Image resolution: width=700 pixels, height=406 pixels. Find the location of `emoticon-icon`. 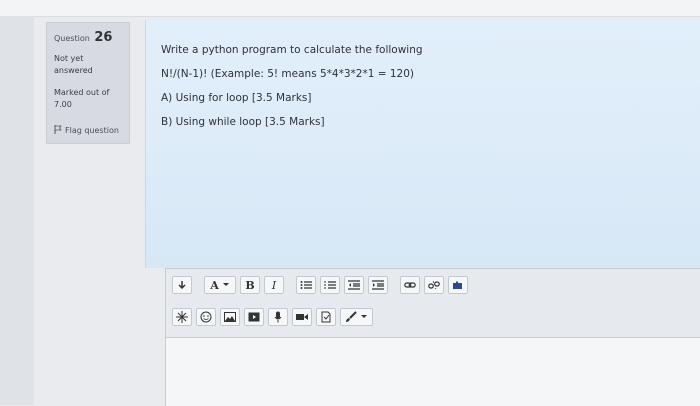

emoticon-icon is located at coordinates (206, 317).